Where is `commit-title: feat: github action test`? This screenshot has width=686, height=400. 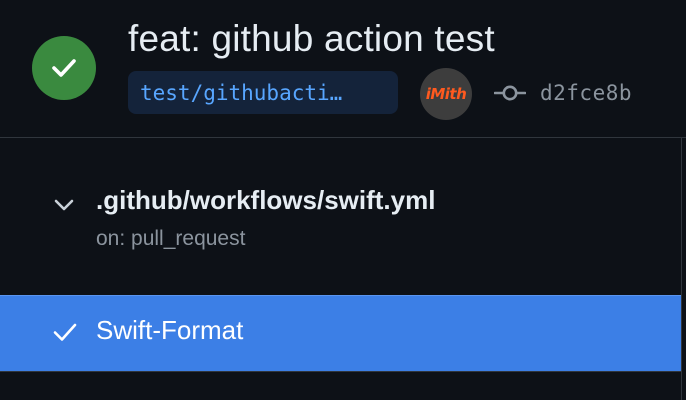 commit-title: feat: github action test is located at coordinates (311, 38).